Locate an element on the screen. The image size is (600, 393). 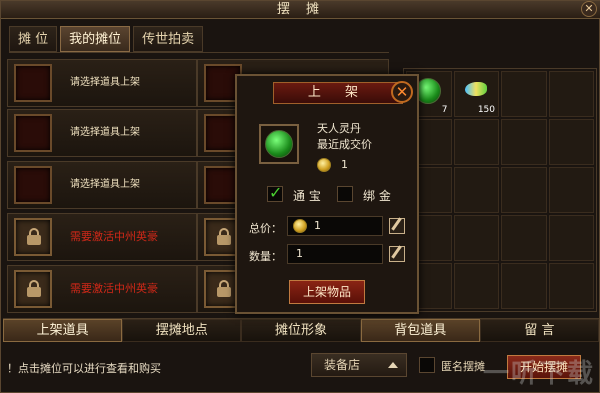
tab-list-items: 上架道具 is located at coordinates (63, 330).